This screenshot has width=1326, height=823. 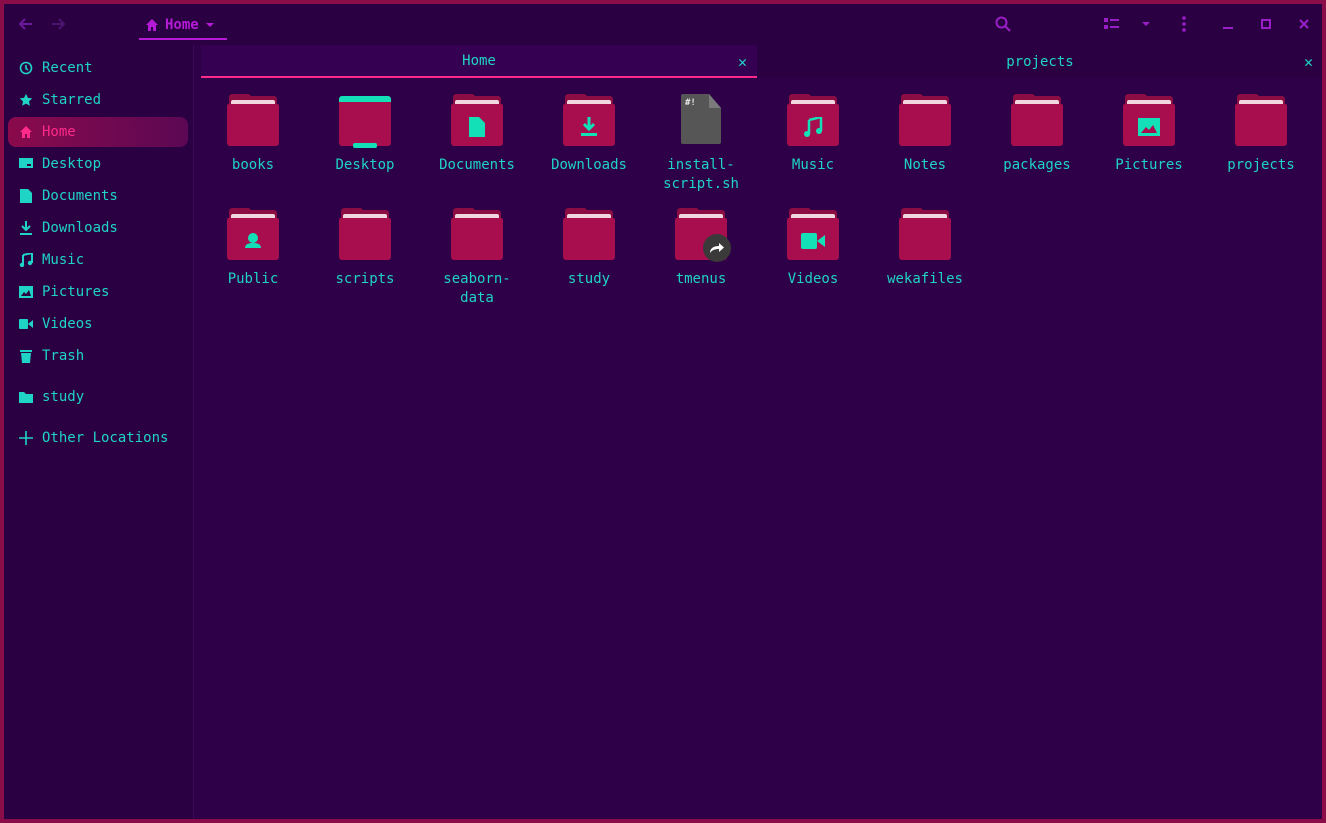 What do you see at coordinates (701, 165) in the screenshot?
I see `file-name: install-` at bounding box center [701, 165].